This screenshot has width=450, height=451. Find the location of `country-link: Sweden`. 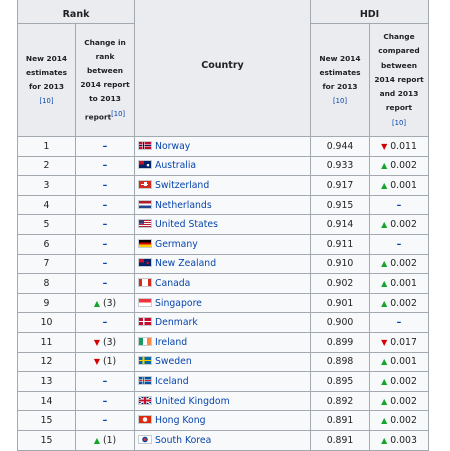

country-link: Sweden is located at coordinates (173, 361).